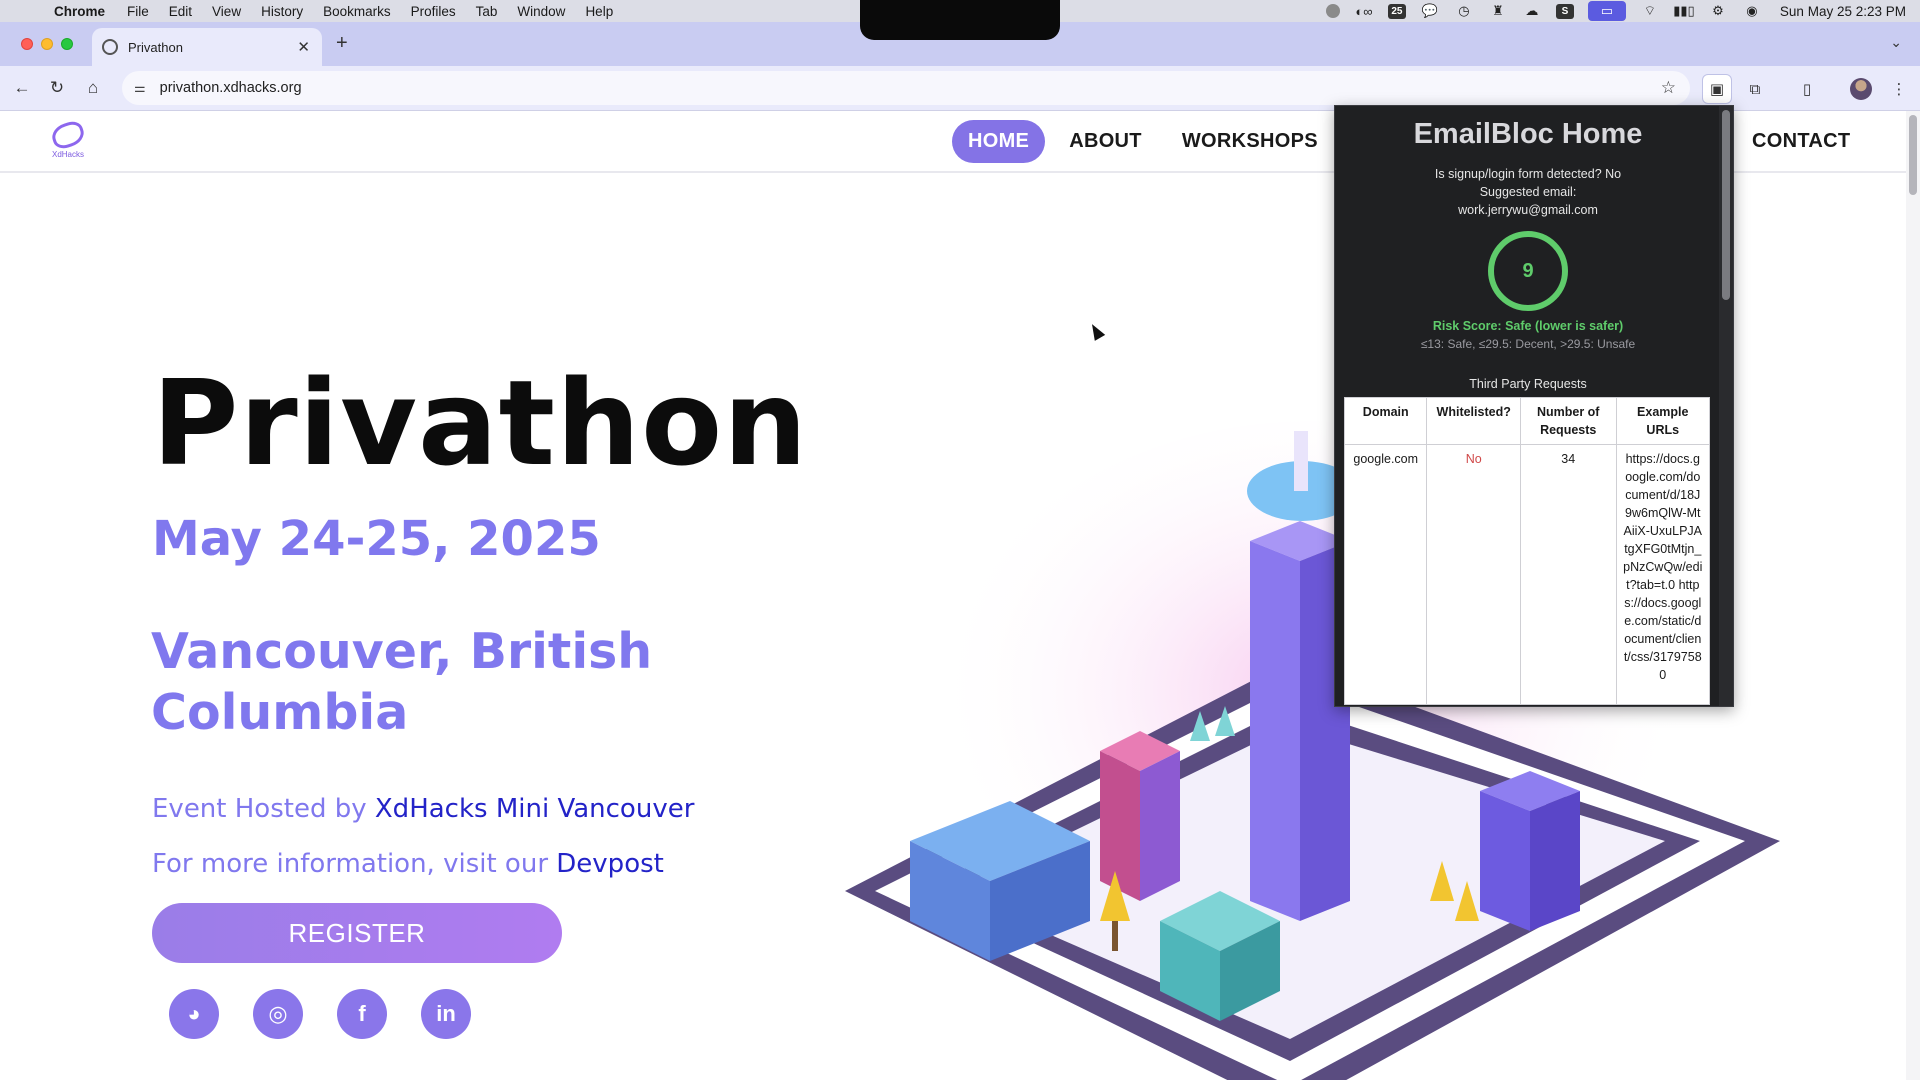 The image size is (1920, 1080). Describe the element at coordinates (1718, 11) in the screenshot. I see `control-center-icon: ⚙` at that location.